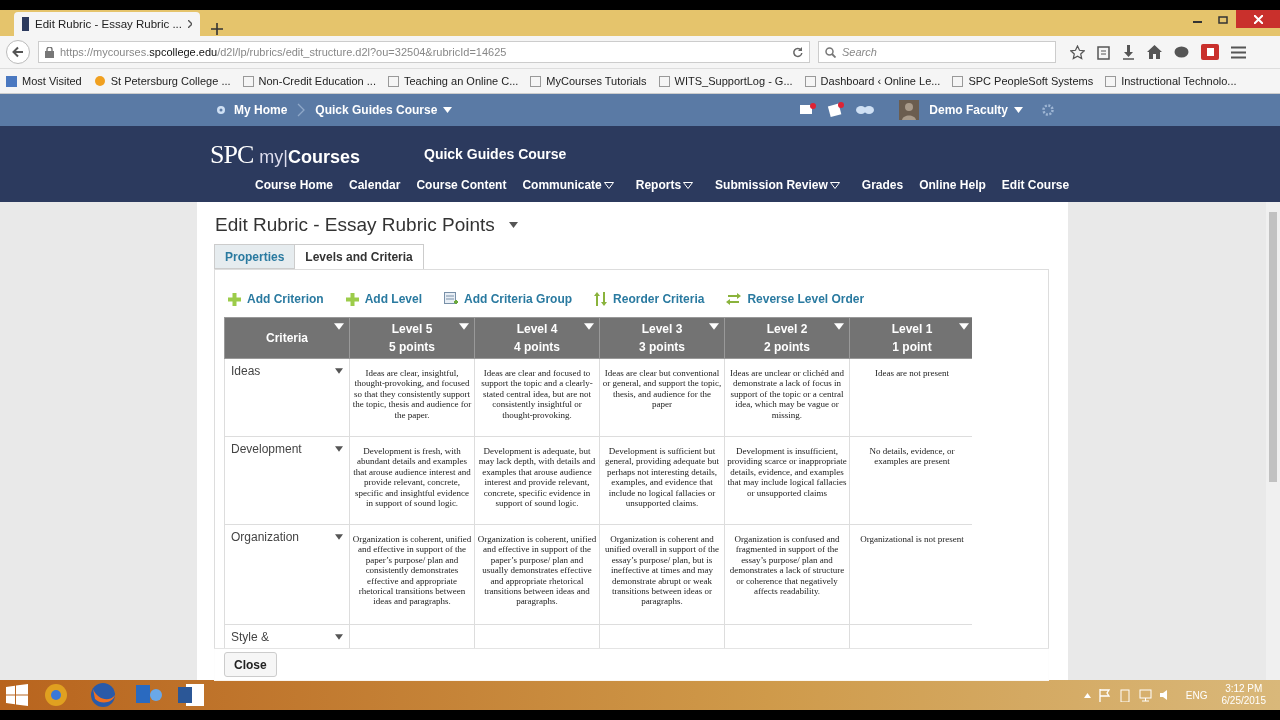 The image size is (1280, 720). I want to click on star-icon, so click(1077, 52).